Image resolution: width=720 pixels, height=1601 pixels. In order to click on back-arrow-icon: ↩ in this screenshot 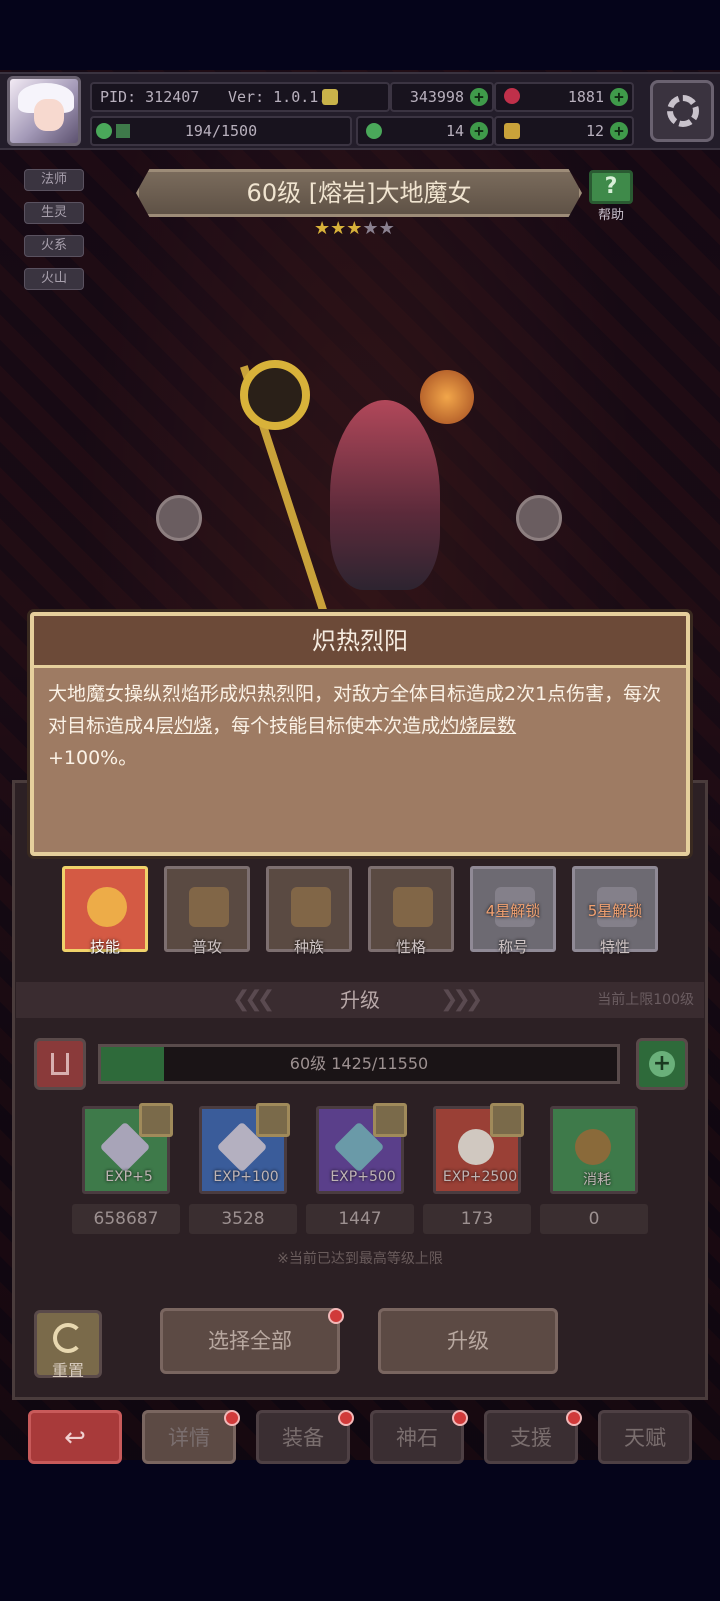, I will do `click(75, 1438)`.